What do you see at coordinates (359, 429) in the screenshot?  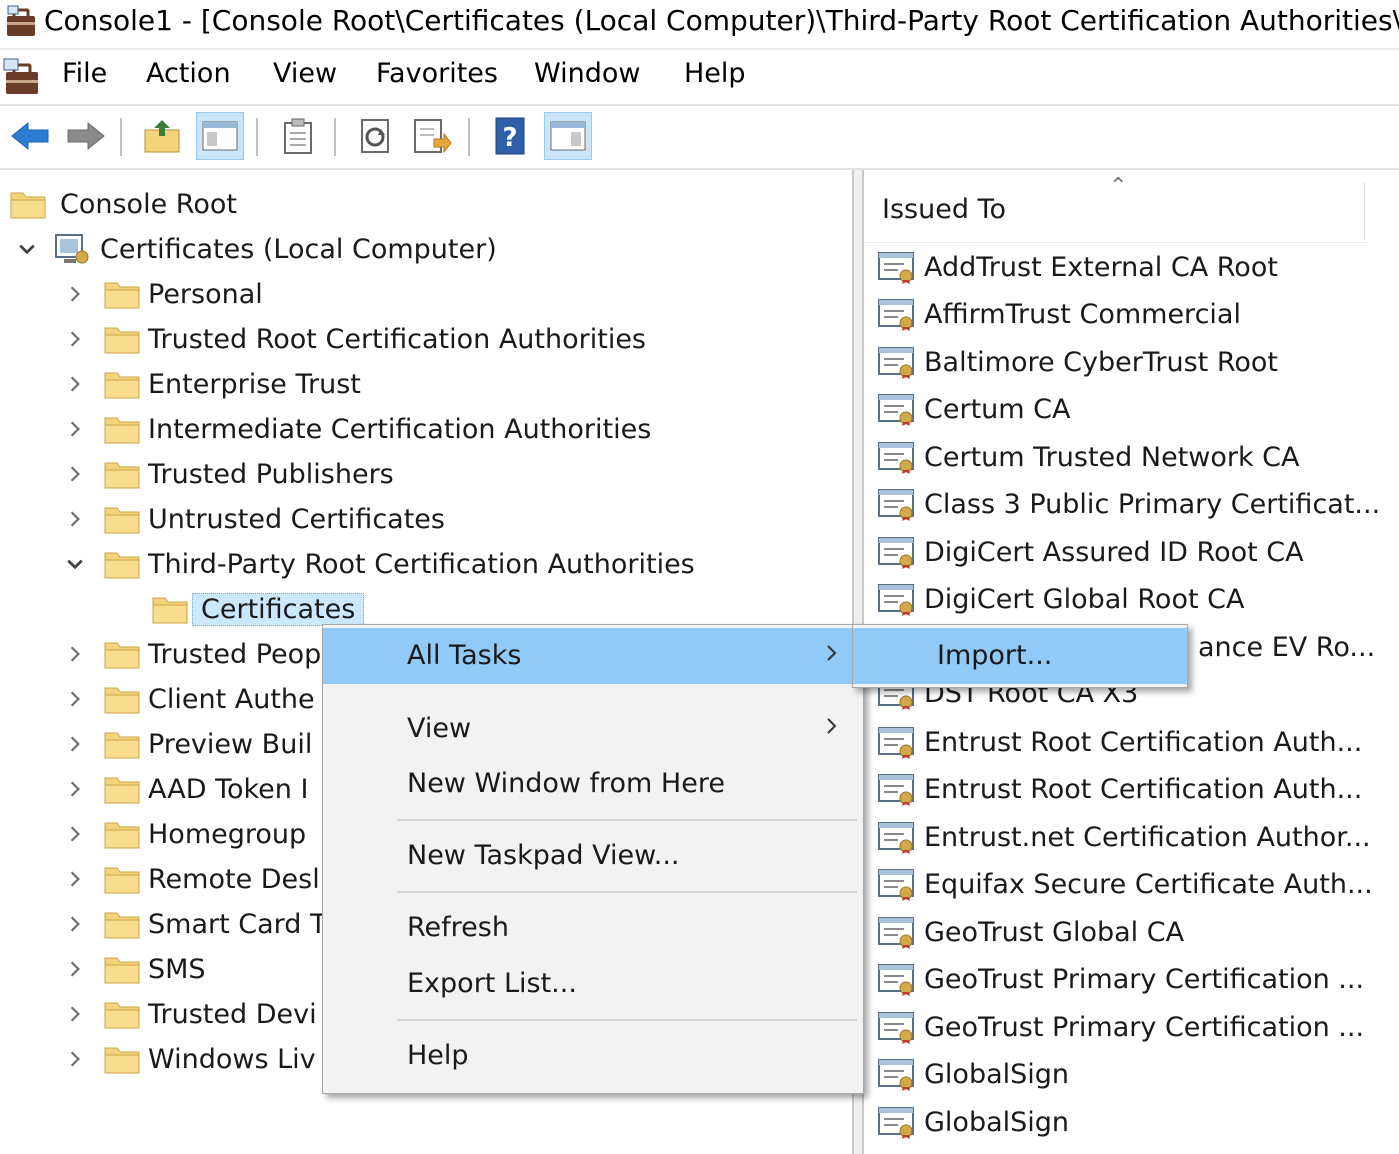 I see `tree-node-intermediate-ca: Intermediate Certification Authorities` at bounding box center [359, 429].